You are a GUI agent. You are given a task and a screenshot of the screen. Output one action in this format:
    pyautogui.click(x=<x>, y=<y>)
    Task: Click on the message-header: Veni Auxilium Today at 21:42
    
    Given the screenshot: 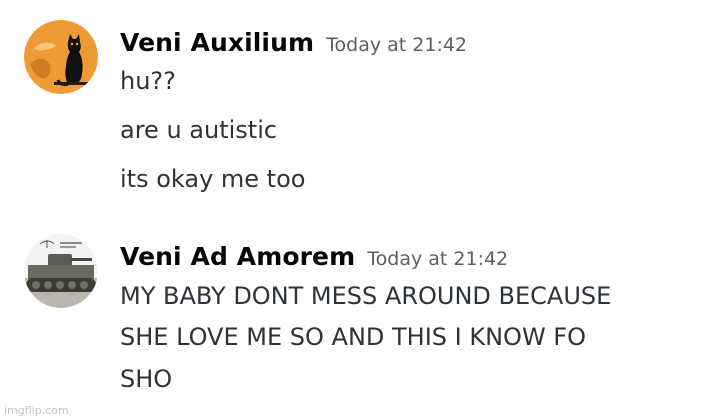 What is the action you would take?
    pyautogui.click(x=293, y=42)
    